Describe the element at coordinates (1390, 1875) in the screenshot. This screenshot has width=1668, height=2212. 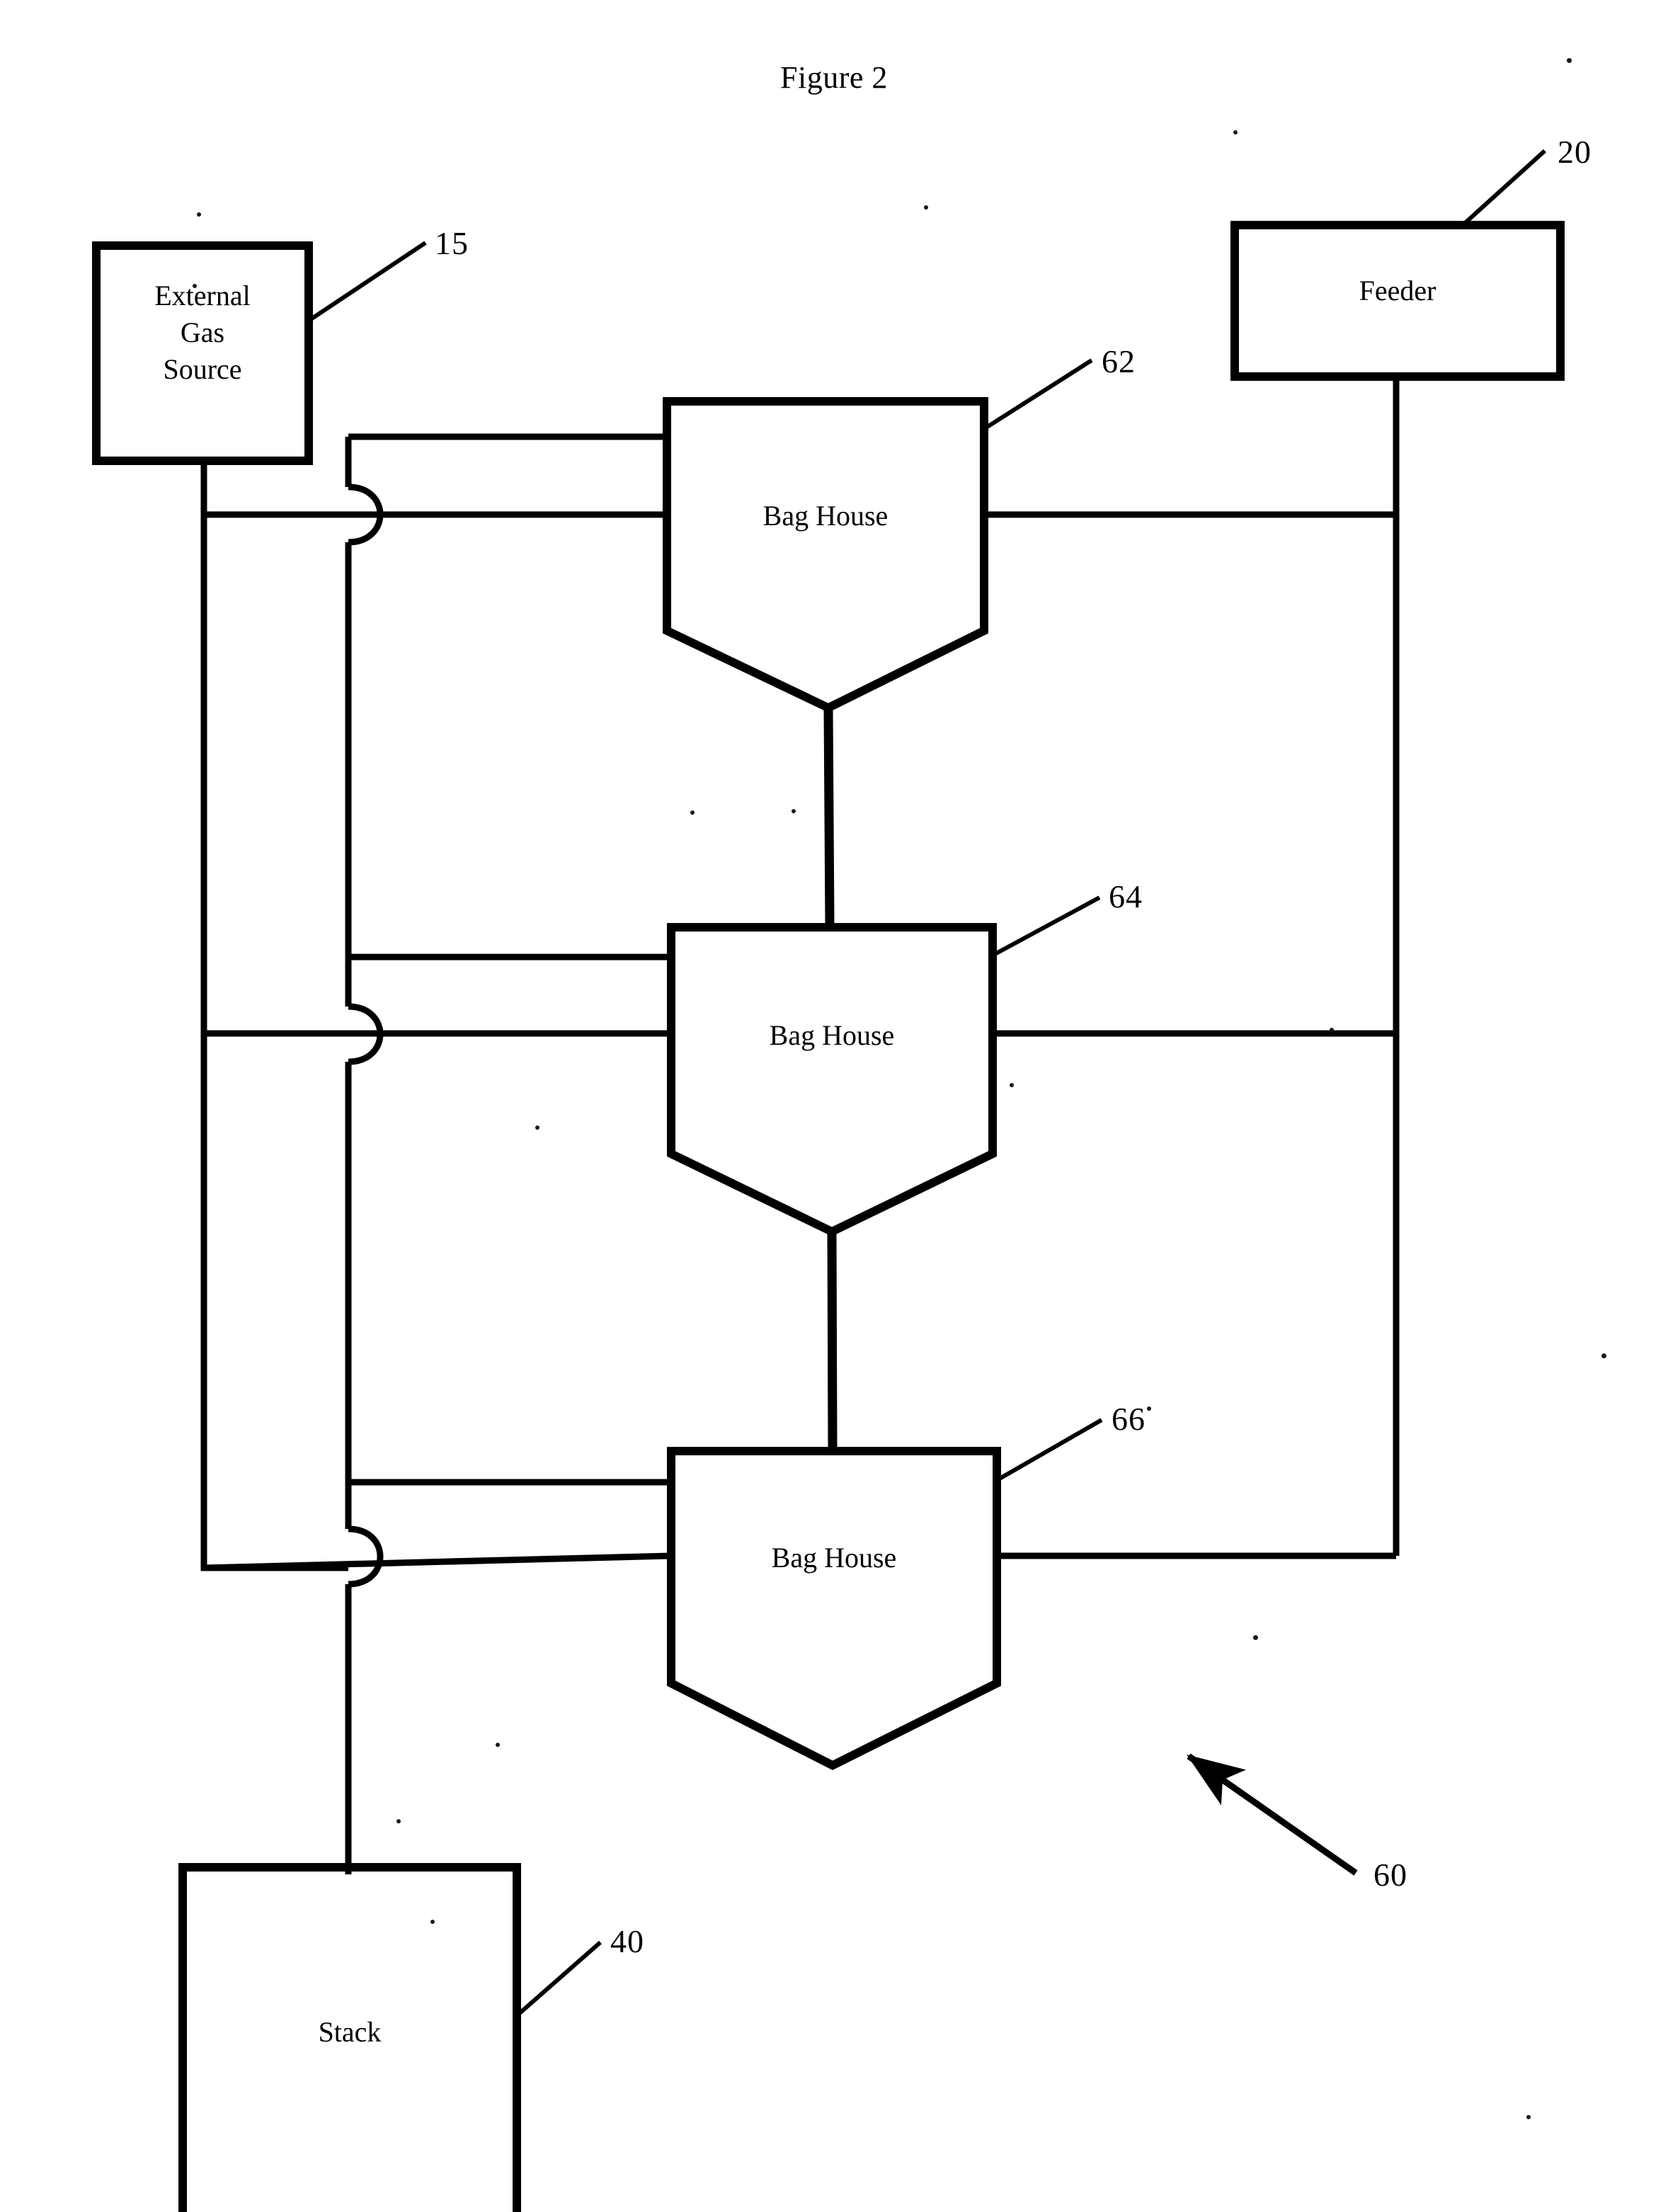
I see `ref-numeral-60: 60` at that location.